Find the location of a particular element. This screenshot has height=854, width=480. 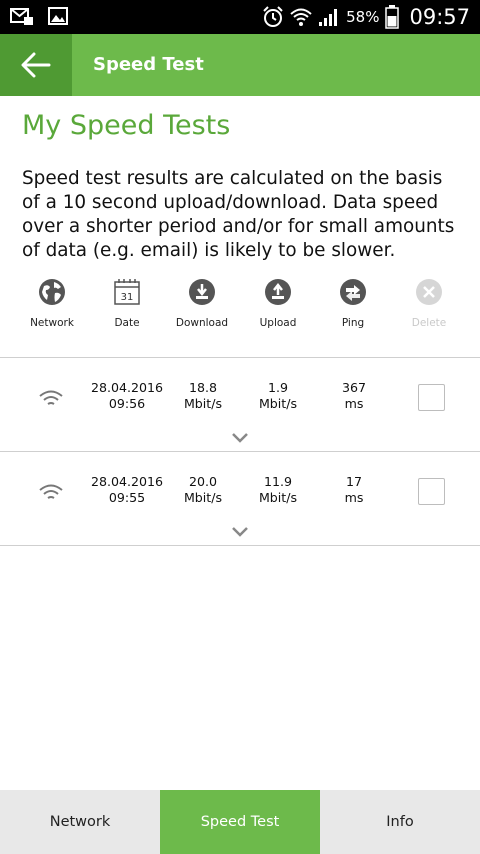

result-date: 28.04.2016 09:55 is located at coordinates (127, 490).